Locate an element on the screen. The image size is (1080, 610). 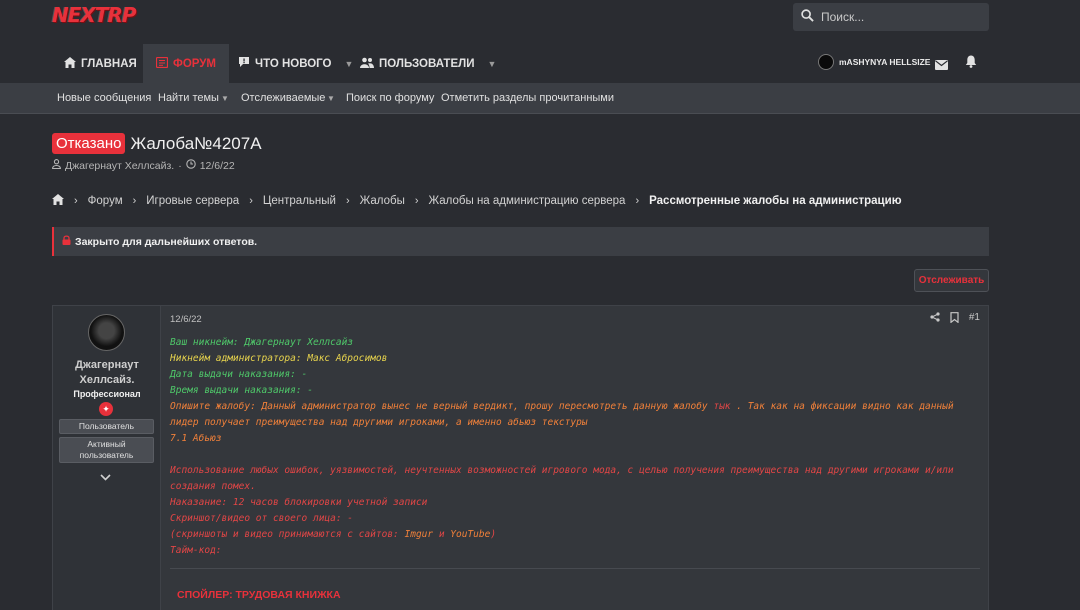
whats-new-icon is located at coordinates (244, 63).